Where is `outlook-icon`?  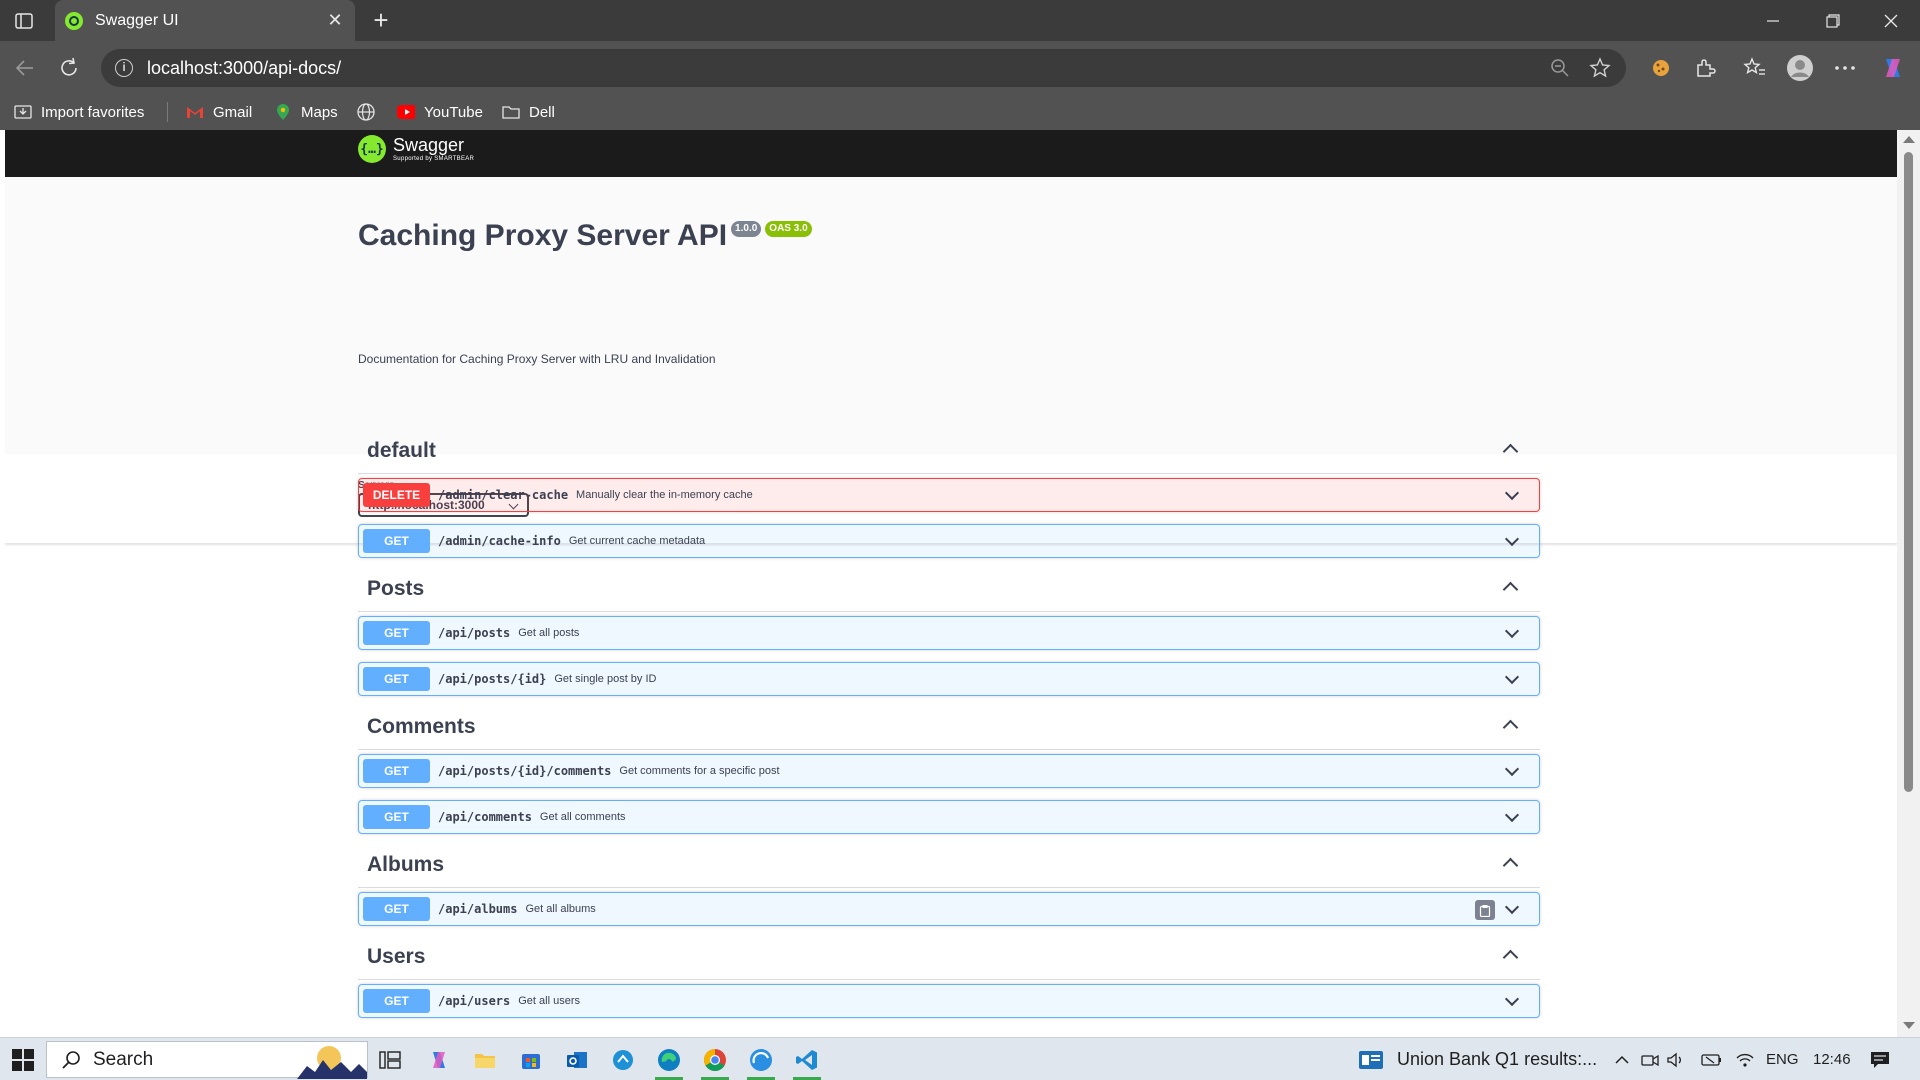 outlook-icon is located at coordinates (577, 1060).